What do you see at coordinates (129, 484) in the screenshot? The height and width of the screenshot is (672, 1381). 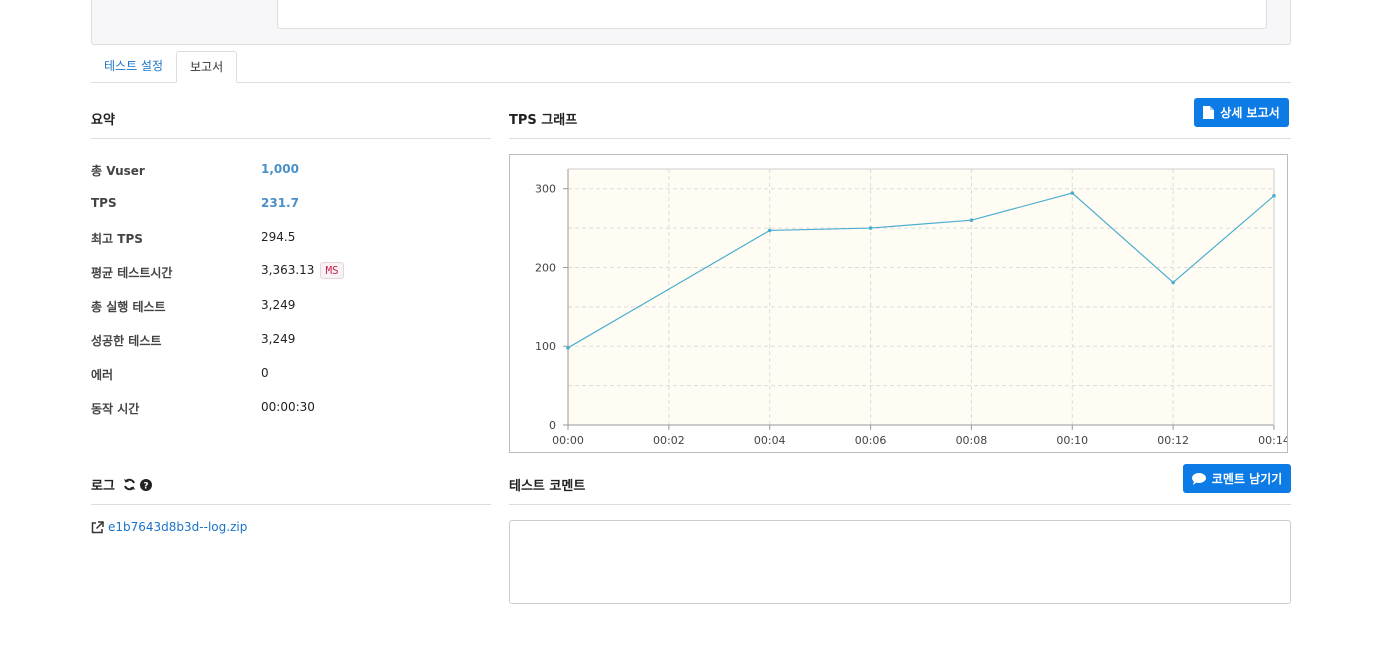 I see `refresh-icon` at bounding box center [129, 484].